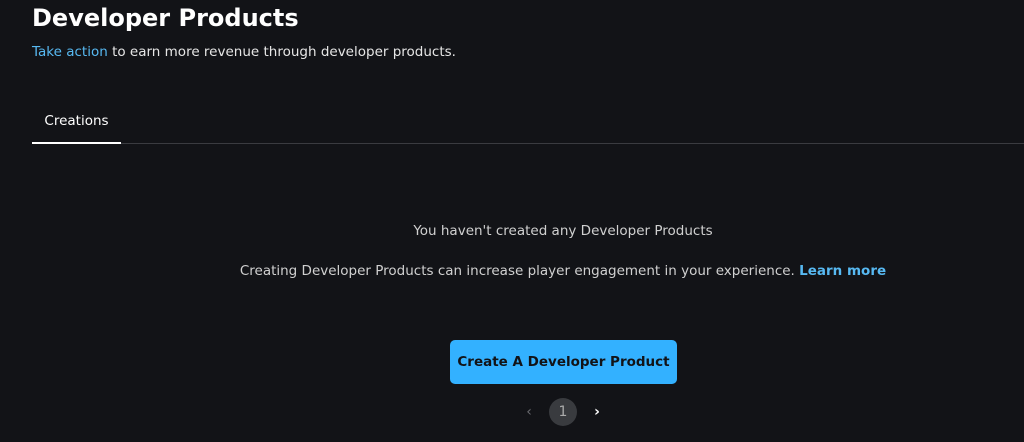 This screenshot has width=1024, height=442. I want to click on pagination: ‹ 1 ›, so click(563, 412).